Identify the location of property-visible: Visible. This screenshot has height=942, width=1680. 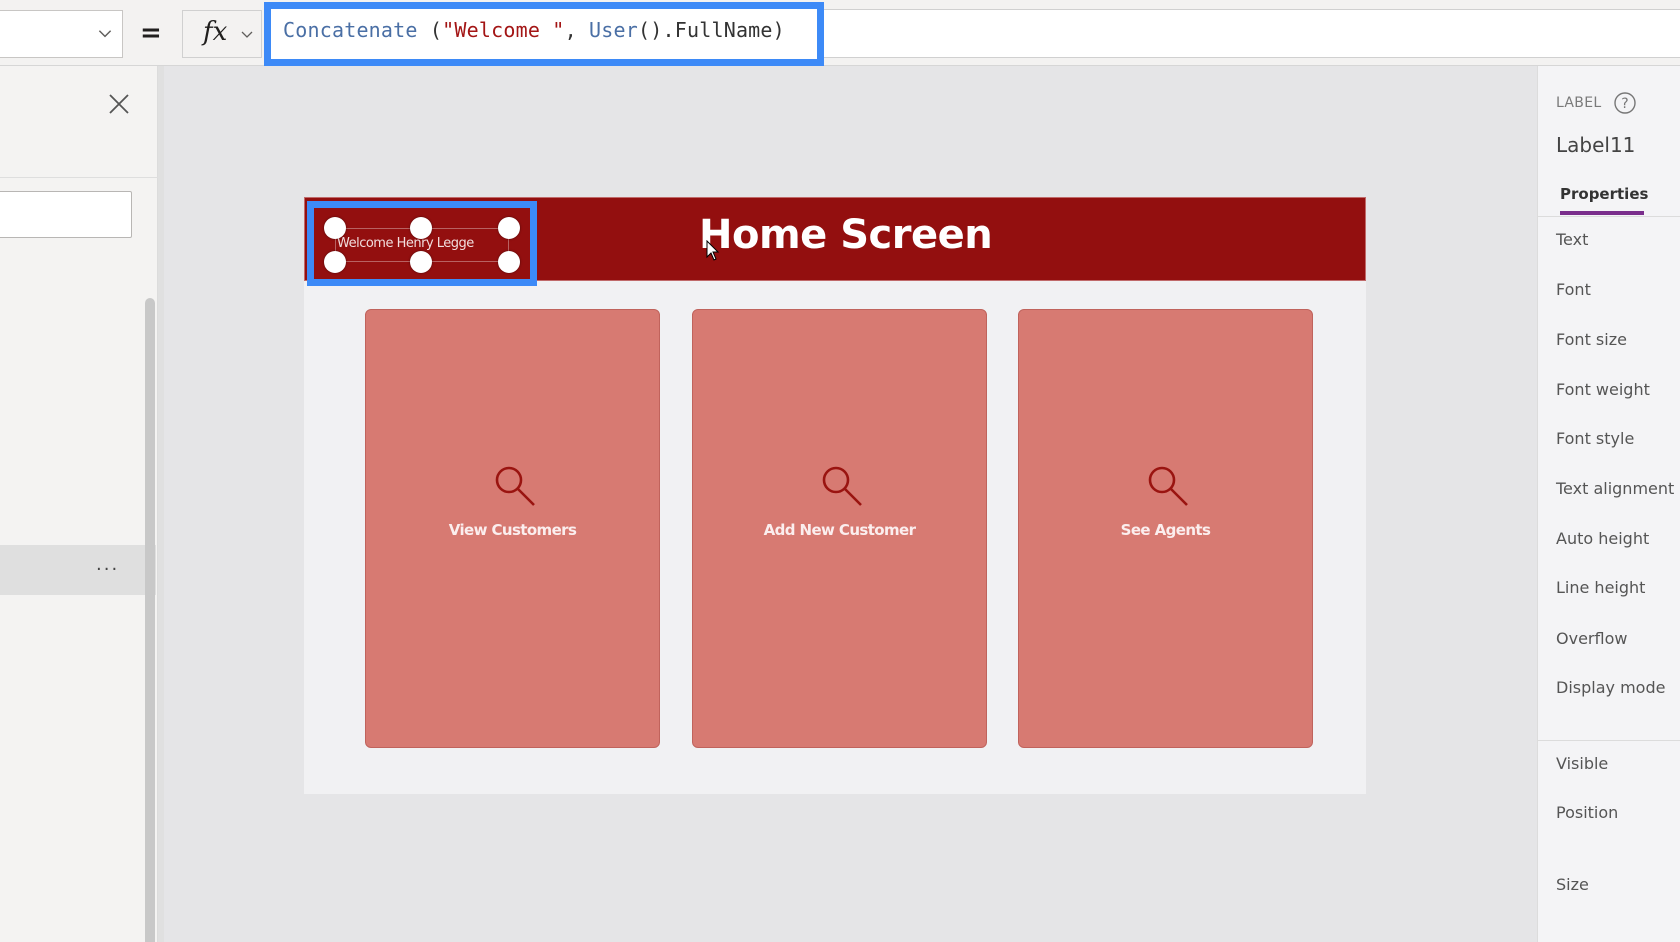
(1582, 763).